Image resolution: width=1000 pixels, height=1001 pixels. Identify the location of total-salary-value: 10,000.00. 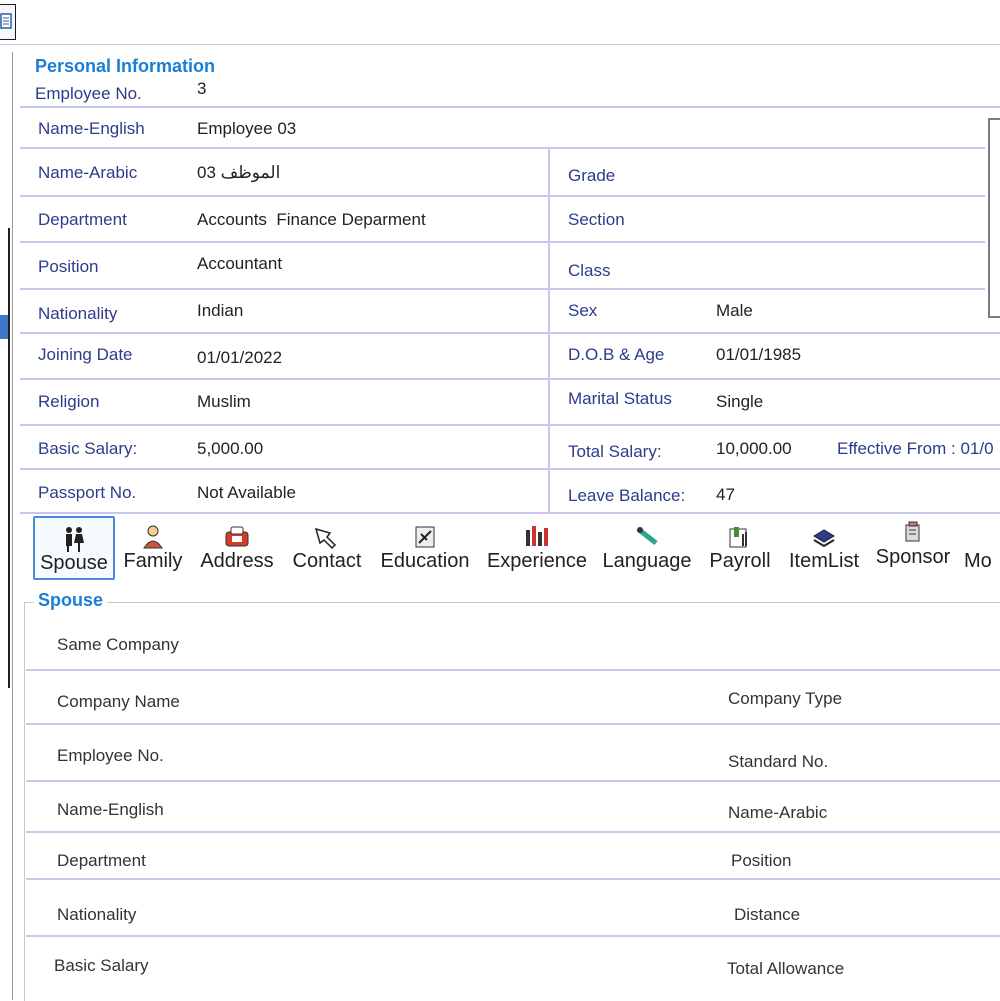
(754, 448).